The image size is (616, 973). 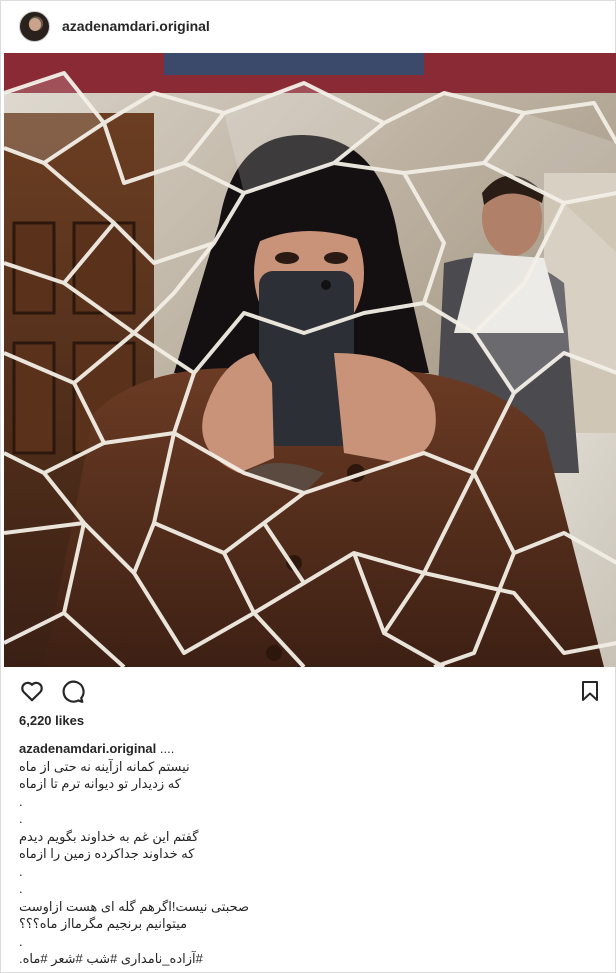 What do you see at coordinates (309, 959) in the screenshot?
I see `caption-hashtags: #آزاده_نامداری #شب #شعر #ماه.` at bounding box center [309, 959].